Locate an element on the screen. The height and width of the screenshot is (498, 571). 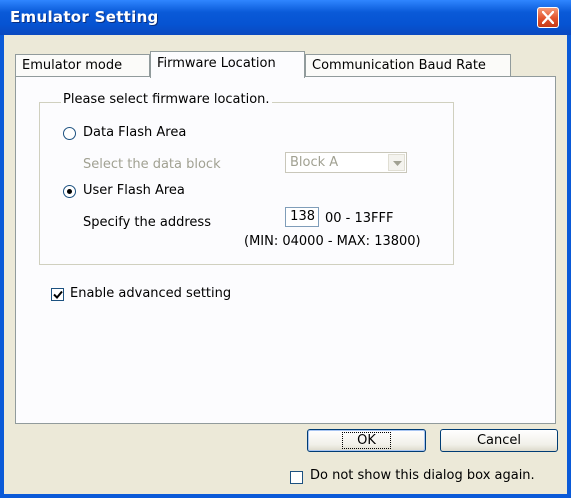
specify-address-label: Specify the address is located at coordinates (147, 222).